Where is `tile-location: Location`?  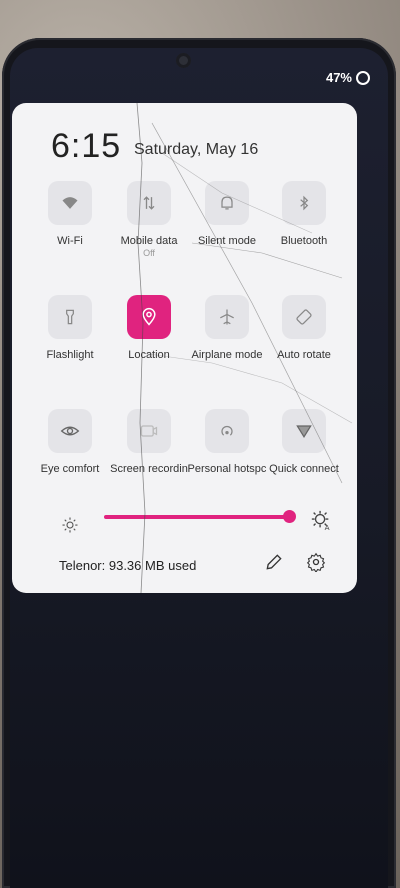 tile-location: Location is located at coordinates (149, 328).